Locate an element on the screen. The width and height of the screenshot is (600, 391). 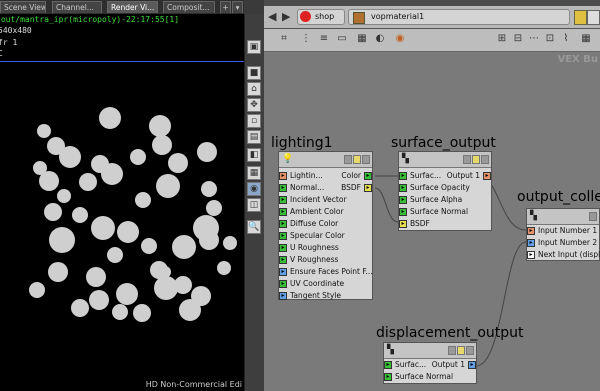
region-icon: ▫ is located at coordinates (254, 121).